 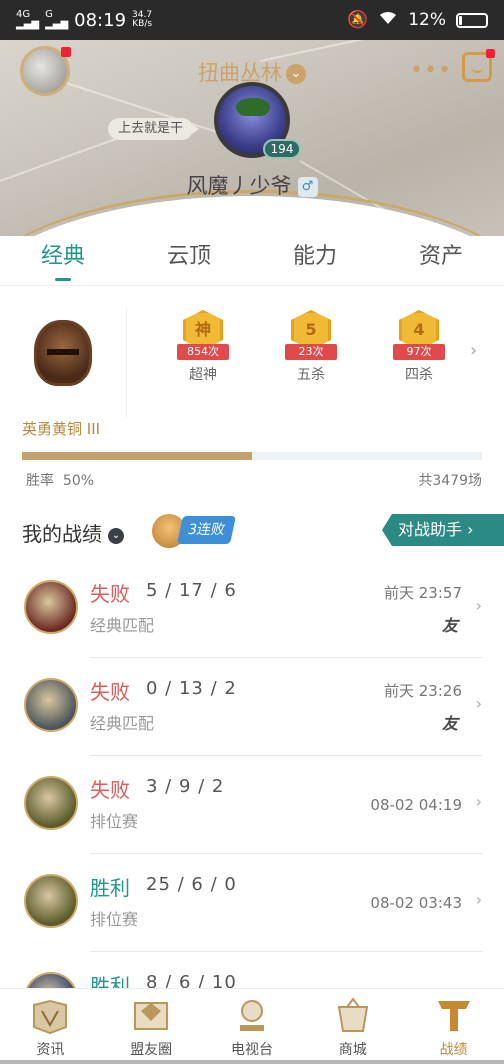 I want to click on stat-pentakill: 5 23次 五杀, so click(x=311, y=347).